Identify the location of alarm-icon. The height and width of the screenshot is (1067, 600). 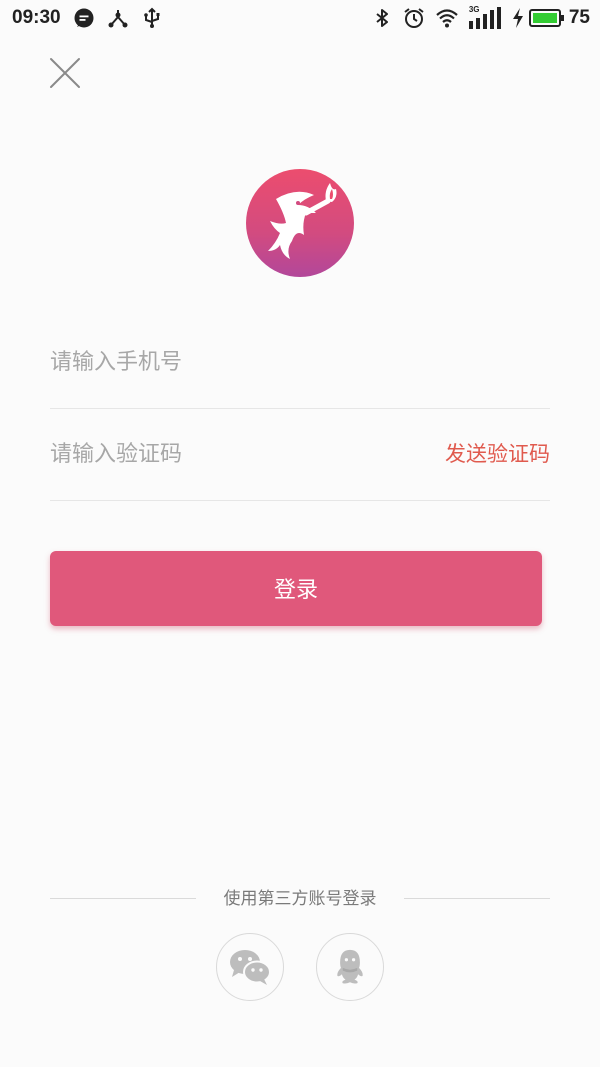
(414, 18).